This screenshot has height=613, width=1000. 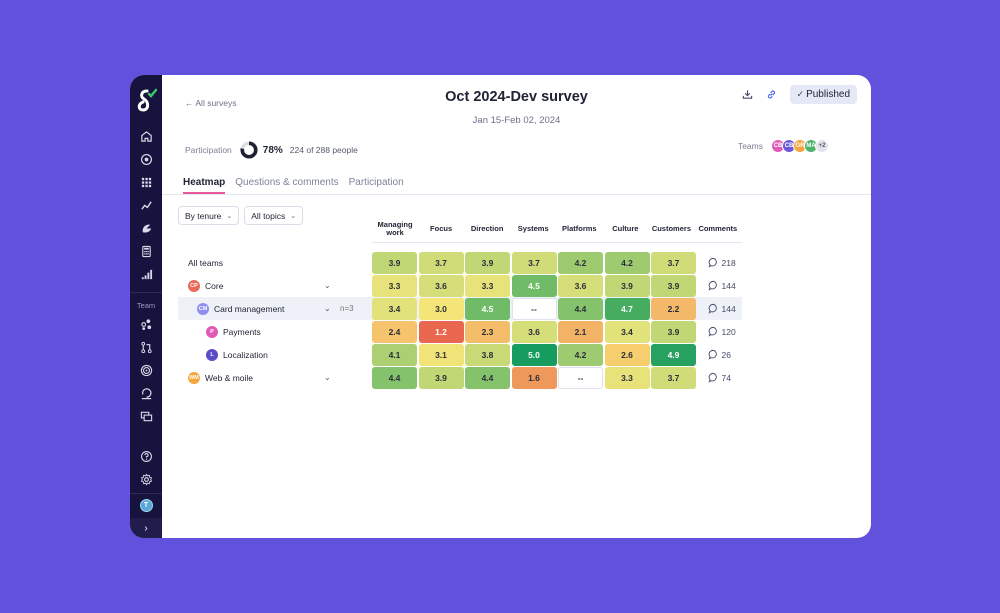 What do you see at coordinates (627, 354) in the screenshot?
I see `heatmap-cell: 2.6` at bounding box center [627, 354].